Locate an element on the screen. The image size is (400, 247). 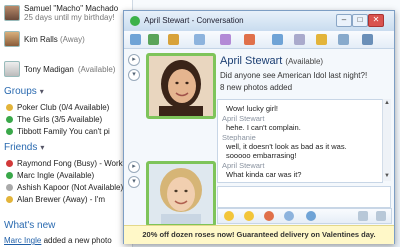
video-icon is located at coordinates (173, 39).